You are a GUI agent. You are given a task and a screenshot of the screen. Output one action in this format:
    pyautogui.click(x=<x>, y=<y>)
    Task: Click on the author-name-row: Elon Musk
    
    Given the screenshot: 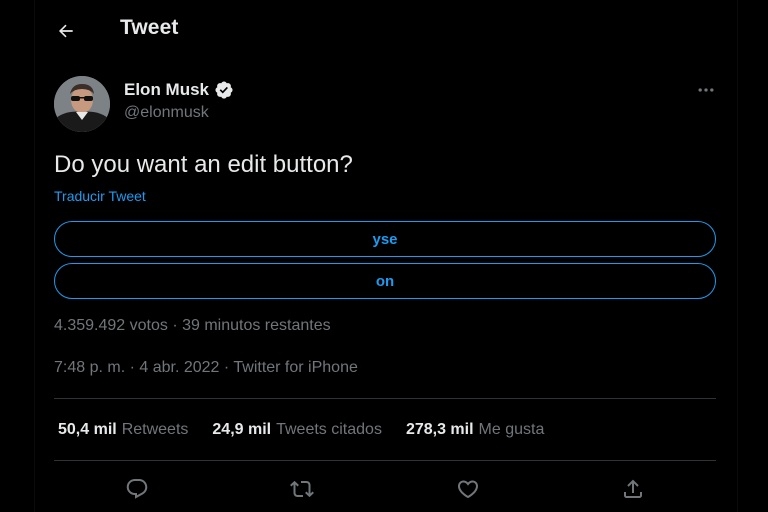 What is the action you would take?
    pyautogui.click(x=179, y=90)
    